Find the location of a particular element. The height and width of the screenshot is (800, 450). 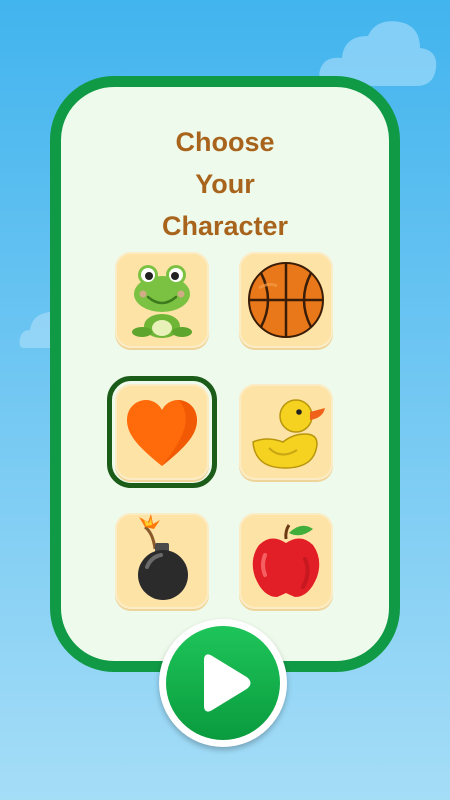

character-tile-heart is located at coordinates (162, 432).